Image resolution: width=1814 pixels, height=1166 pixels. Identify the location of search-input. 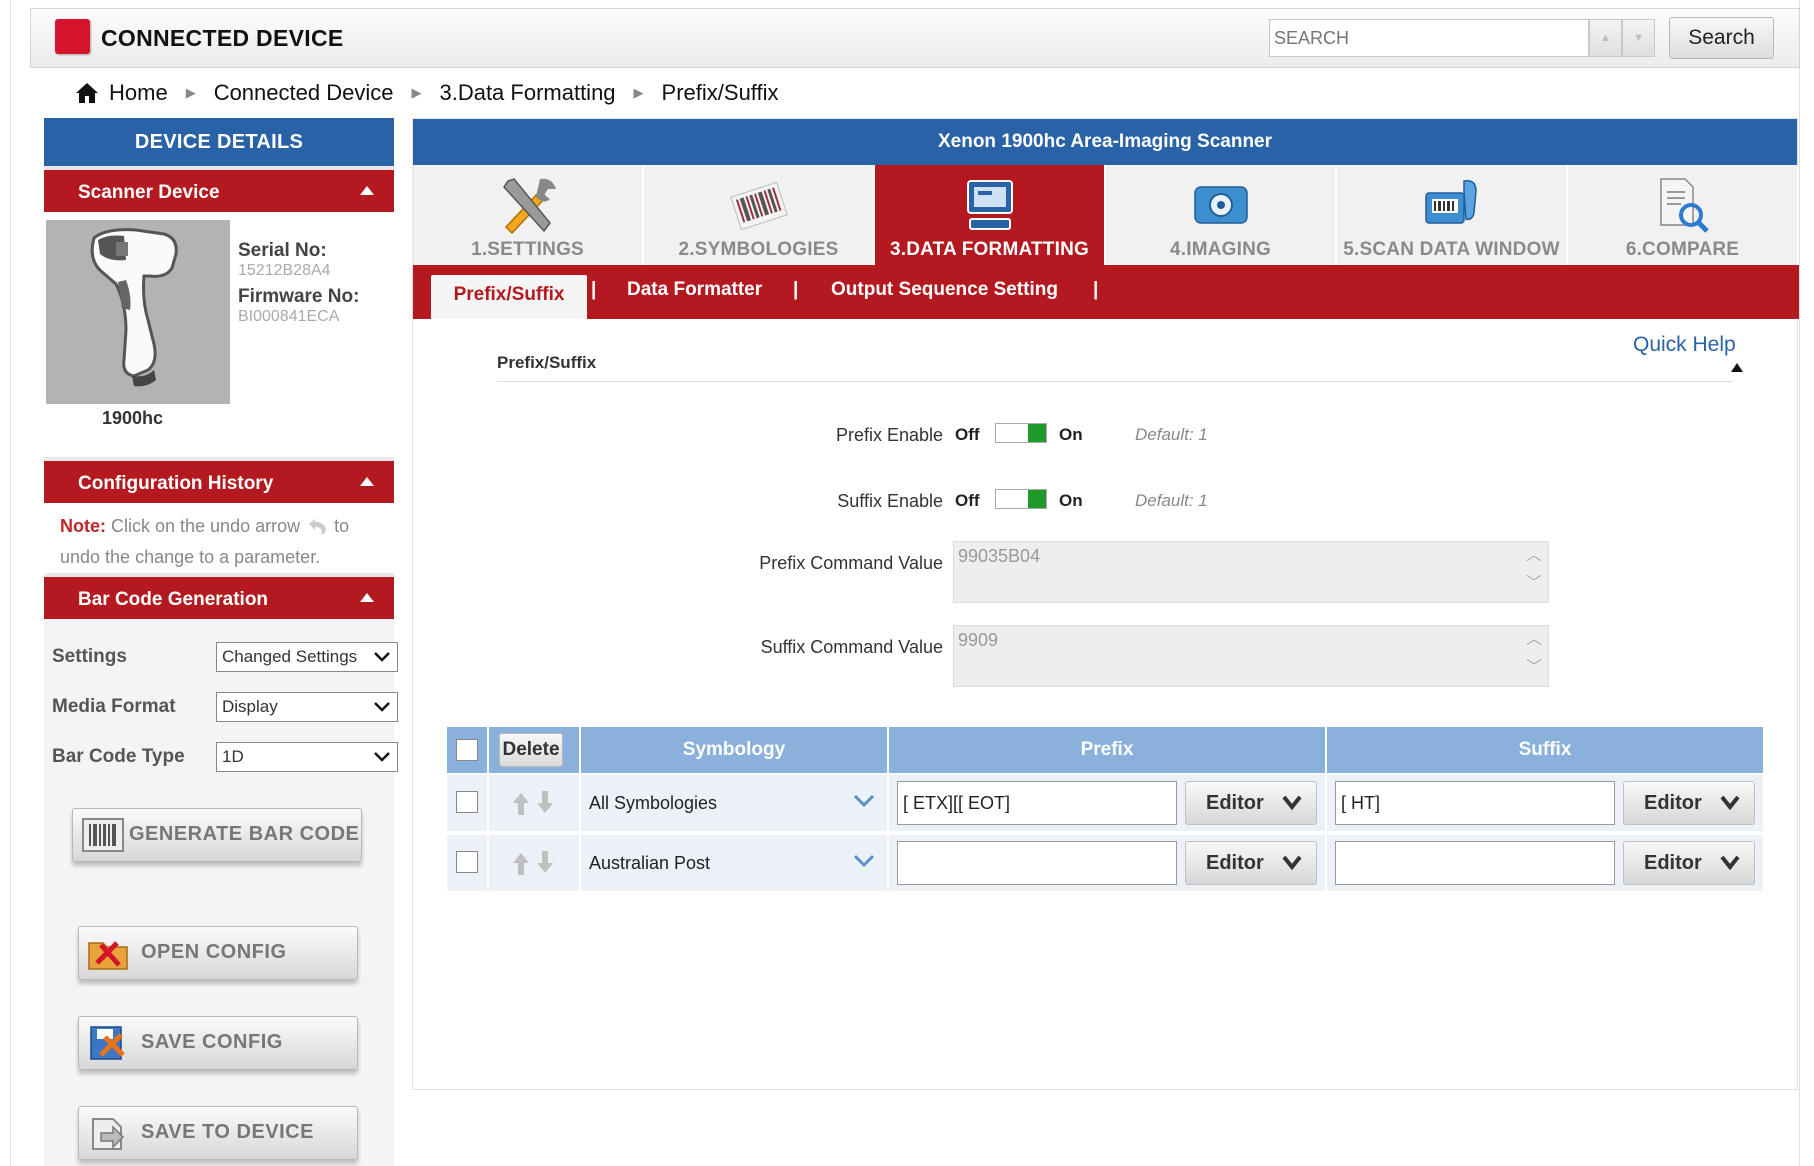
(1429, 38).